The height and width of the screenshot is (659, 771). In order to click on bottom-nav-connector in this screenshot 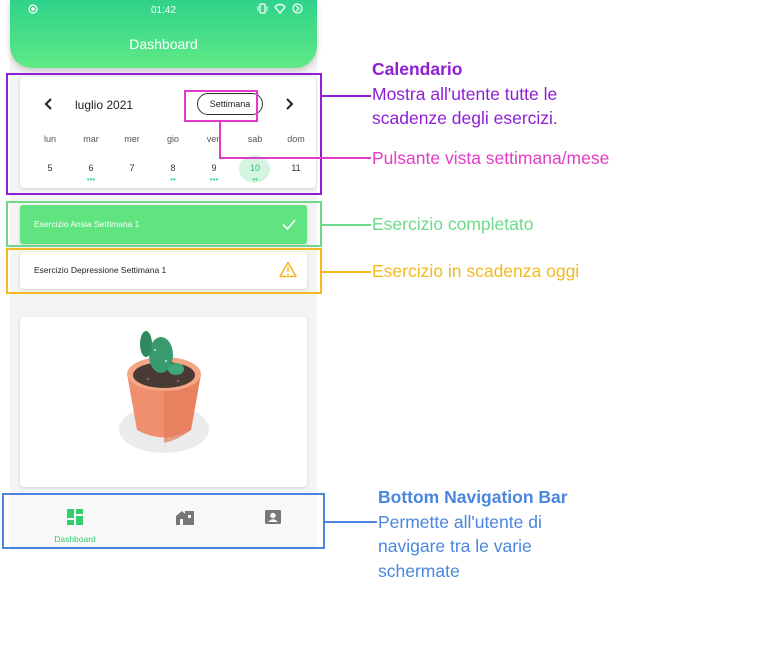, I will do `click(351, 522)`.